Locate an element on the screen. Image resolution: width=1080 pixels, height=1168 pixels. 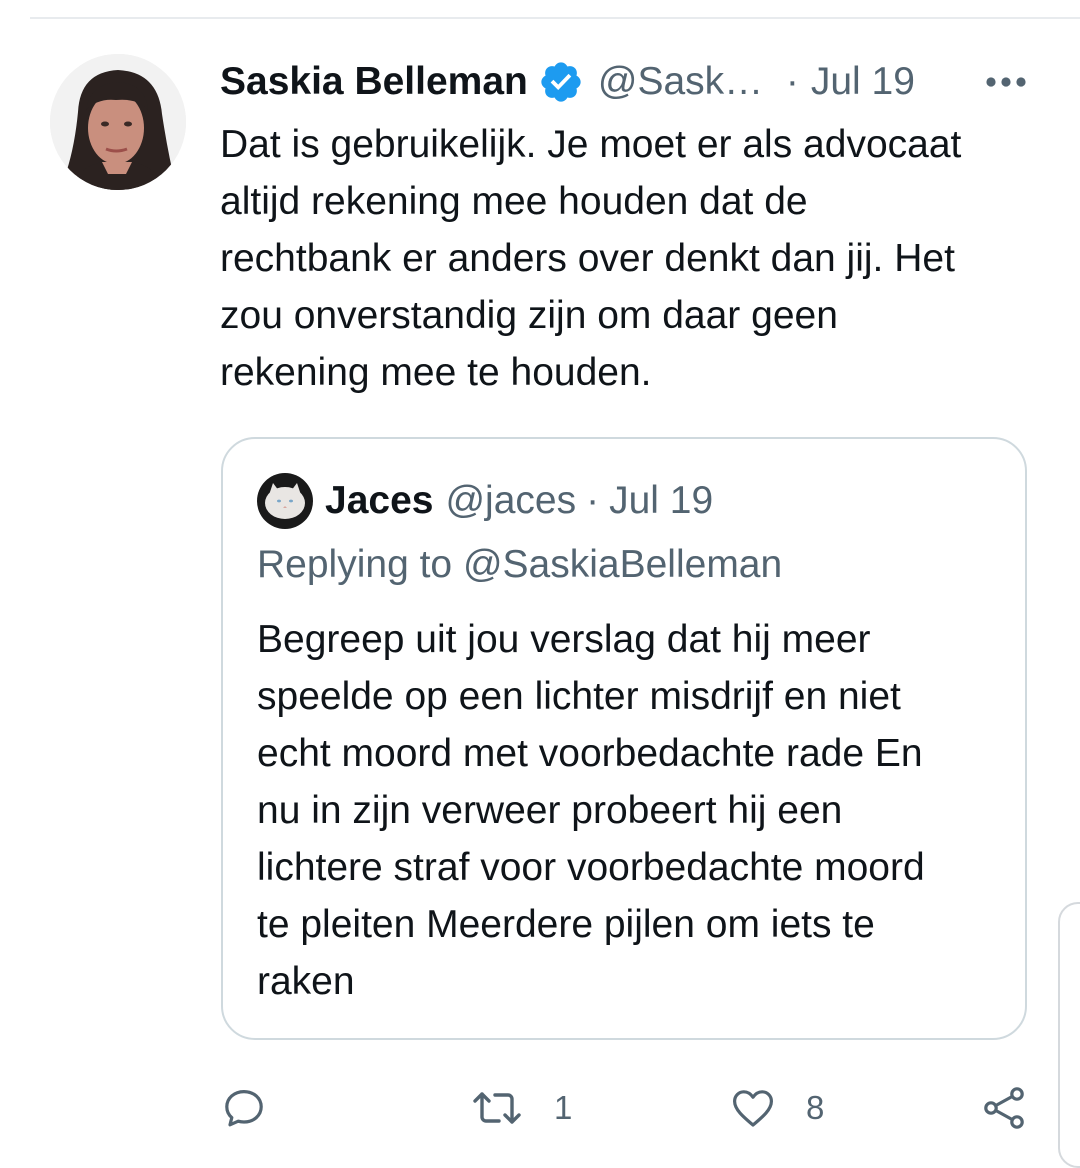
tweet-date: Jul 19 is located at coordinates (863, 82).